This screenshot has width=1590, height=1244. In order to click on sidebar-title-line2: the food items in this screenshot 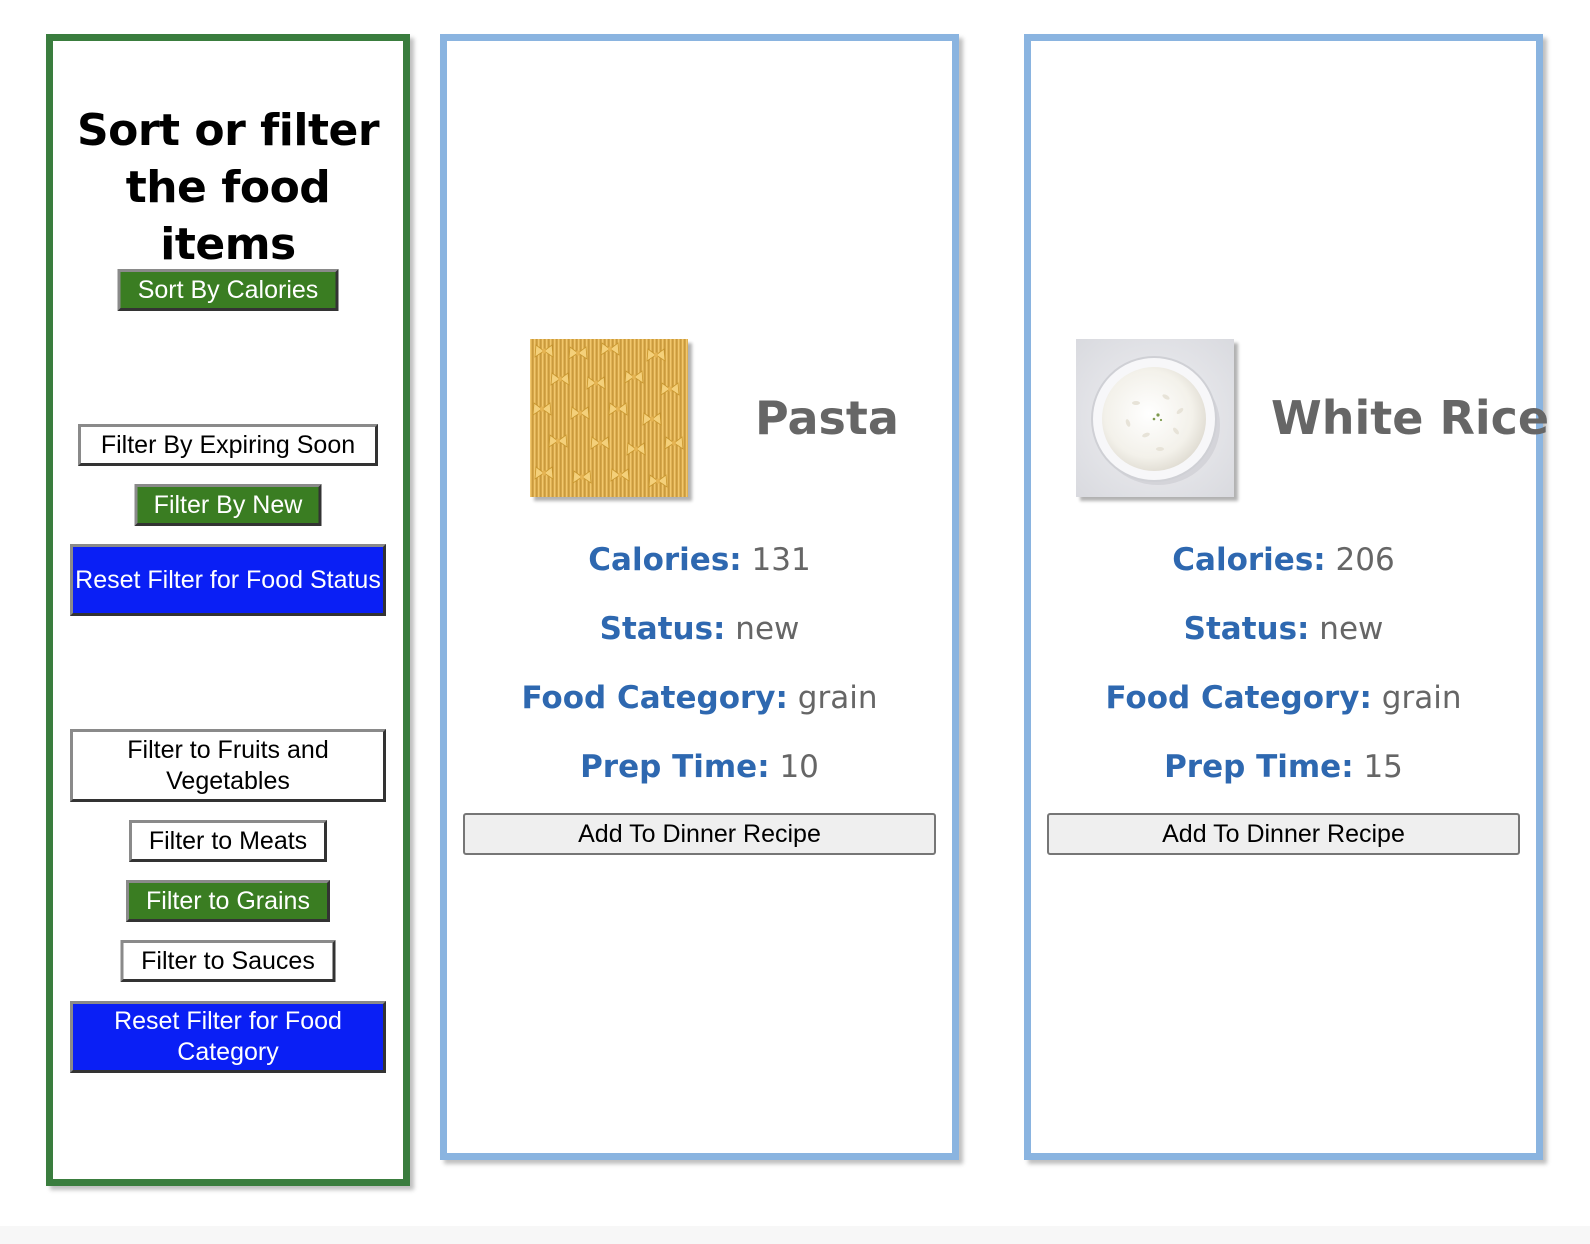, I will do `click(228, 216)`.